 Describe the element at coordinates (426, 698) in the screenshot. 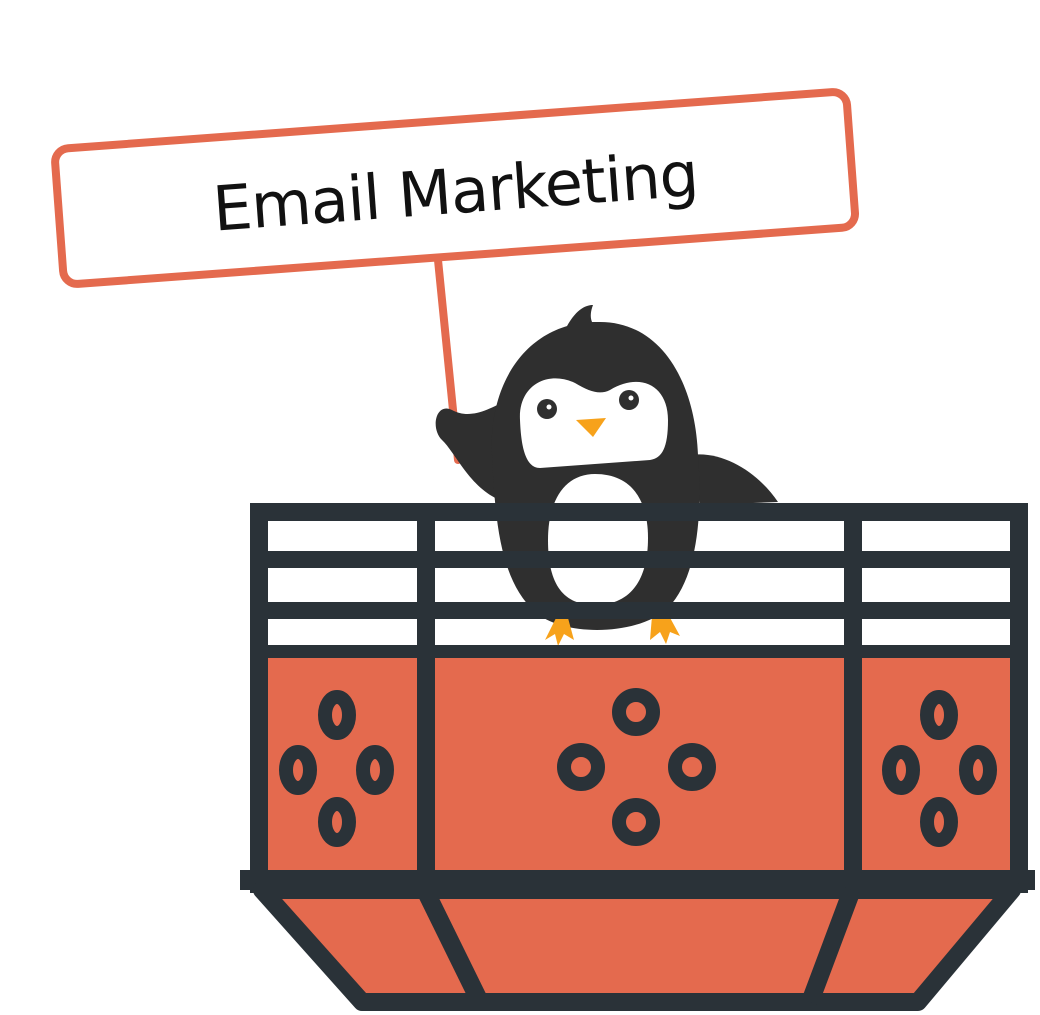

I see `post-center-left` at that location.